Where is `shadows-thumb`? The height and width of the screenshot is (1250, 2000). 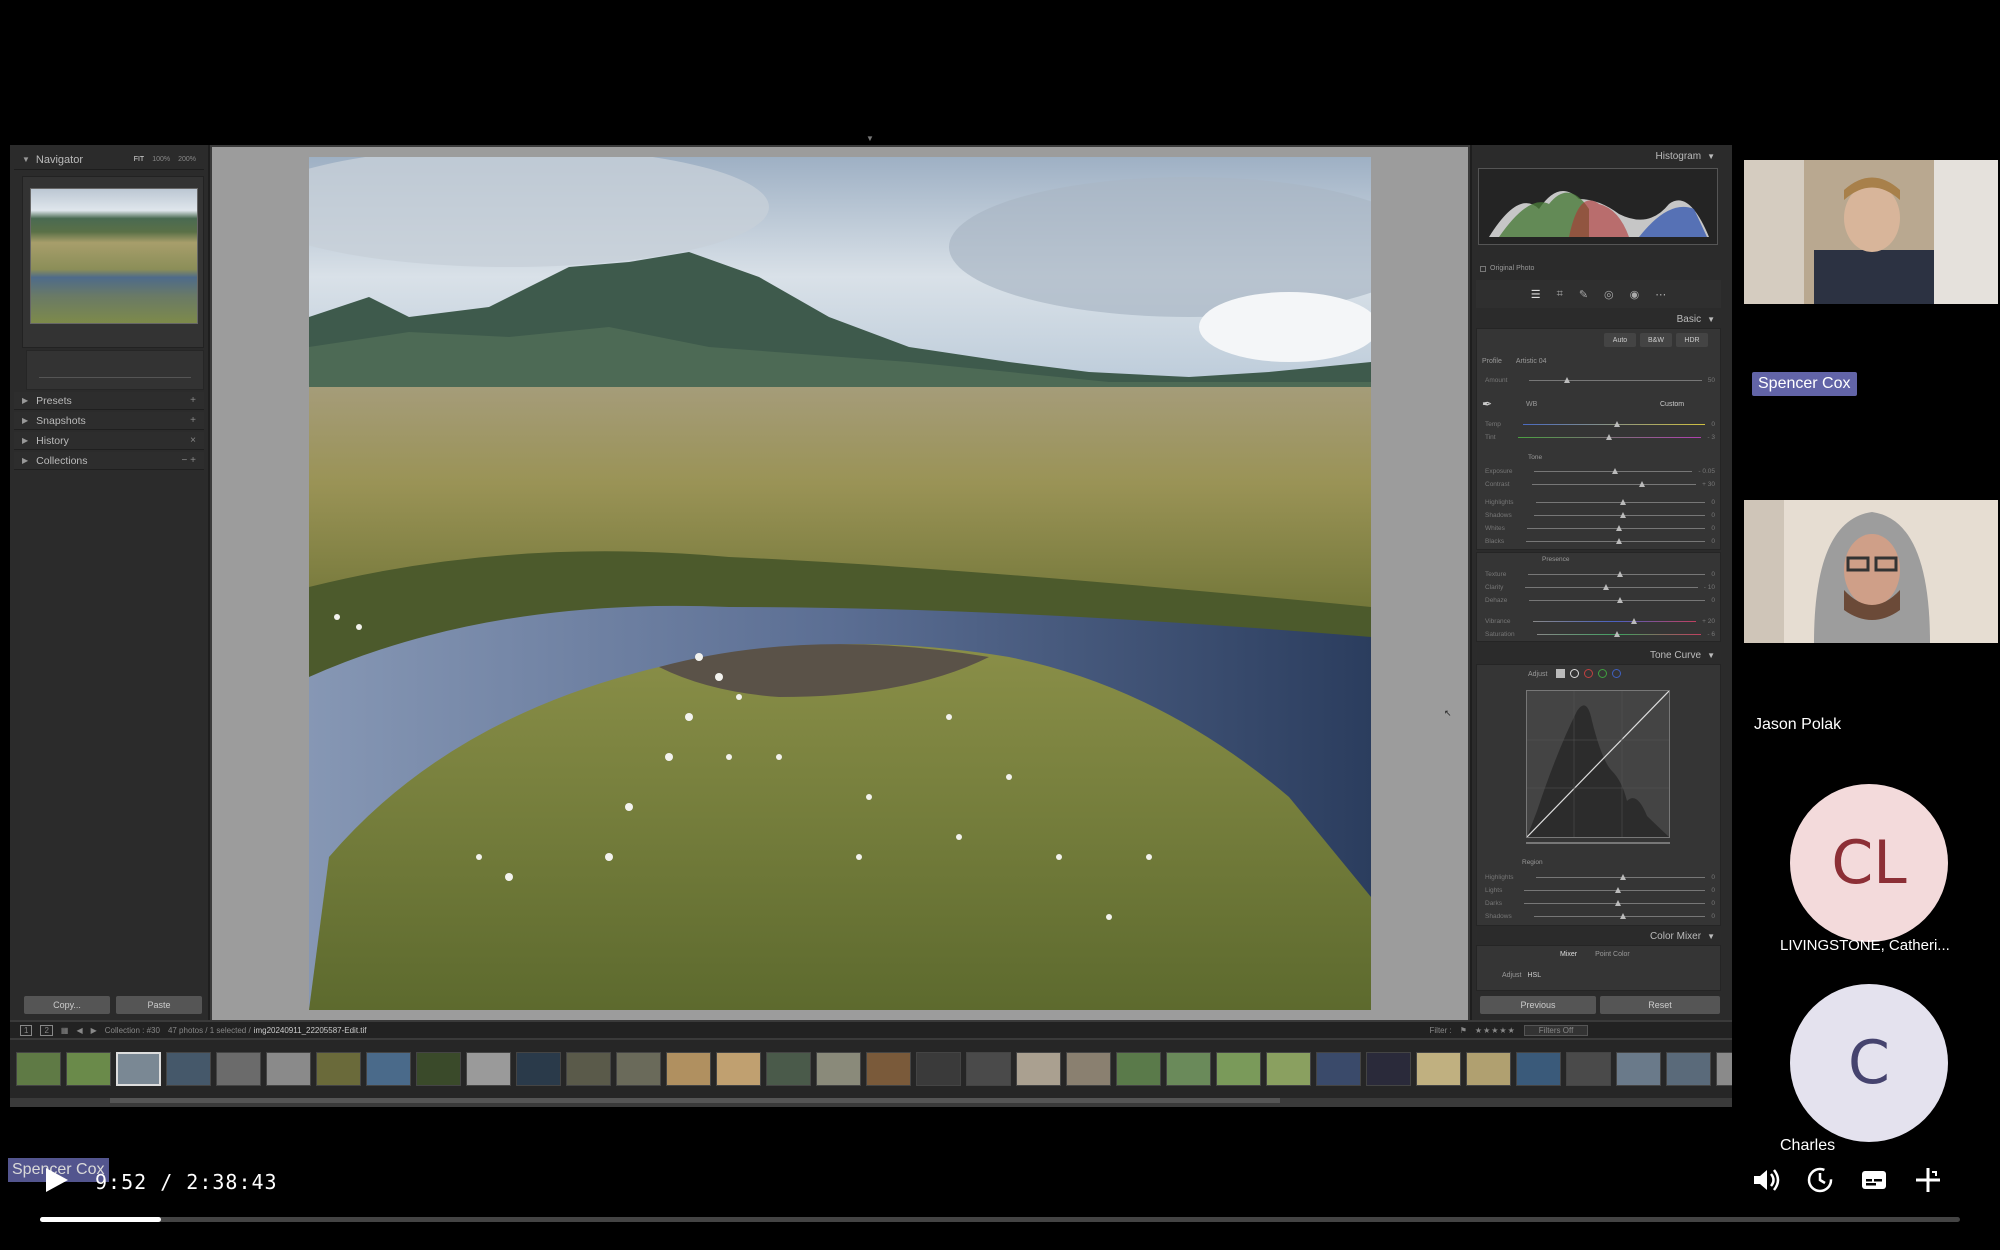
shadows-thumb is located at coordinates (1622, 514).